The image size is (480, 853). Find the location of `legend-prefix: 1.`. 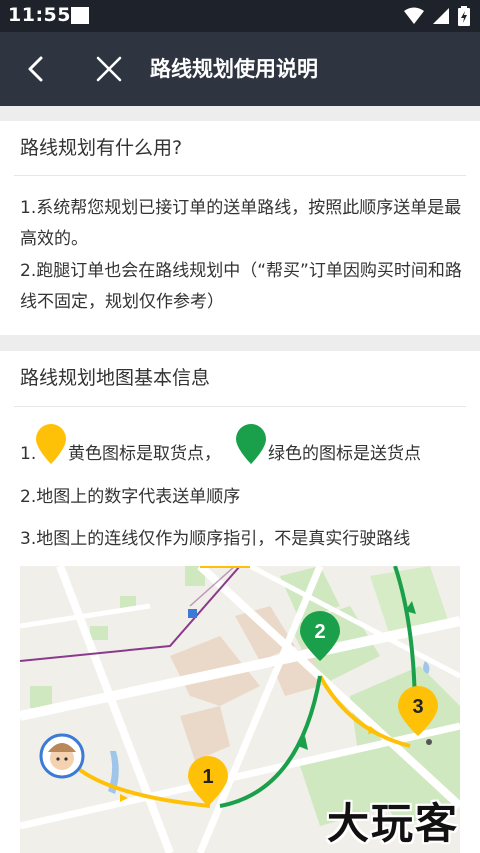

legend-prefix: 1. is located at coordinates (28, 454).